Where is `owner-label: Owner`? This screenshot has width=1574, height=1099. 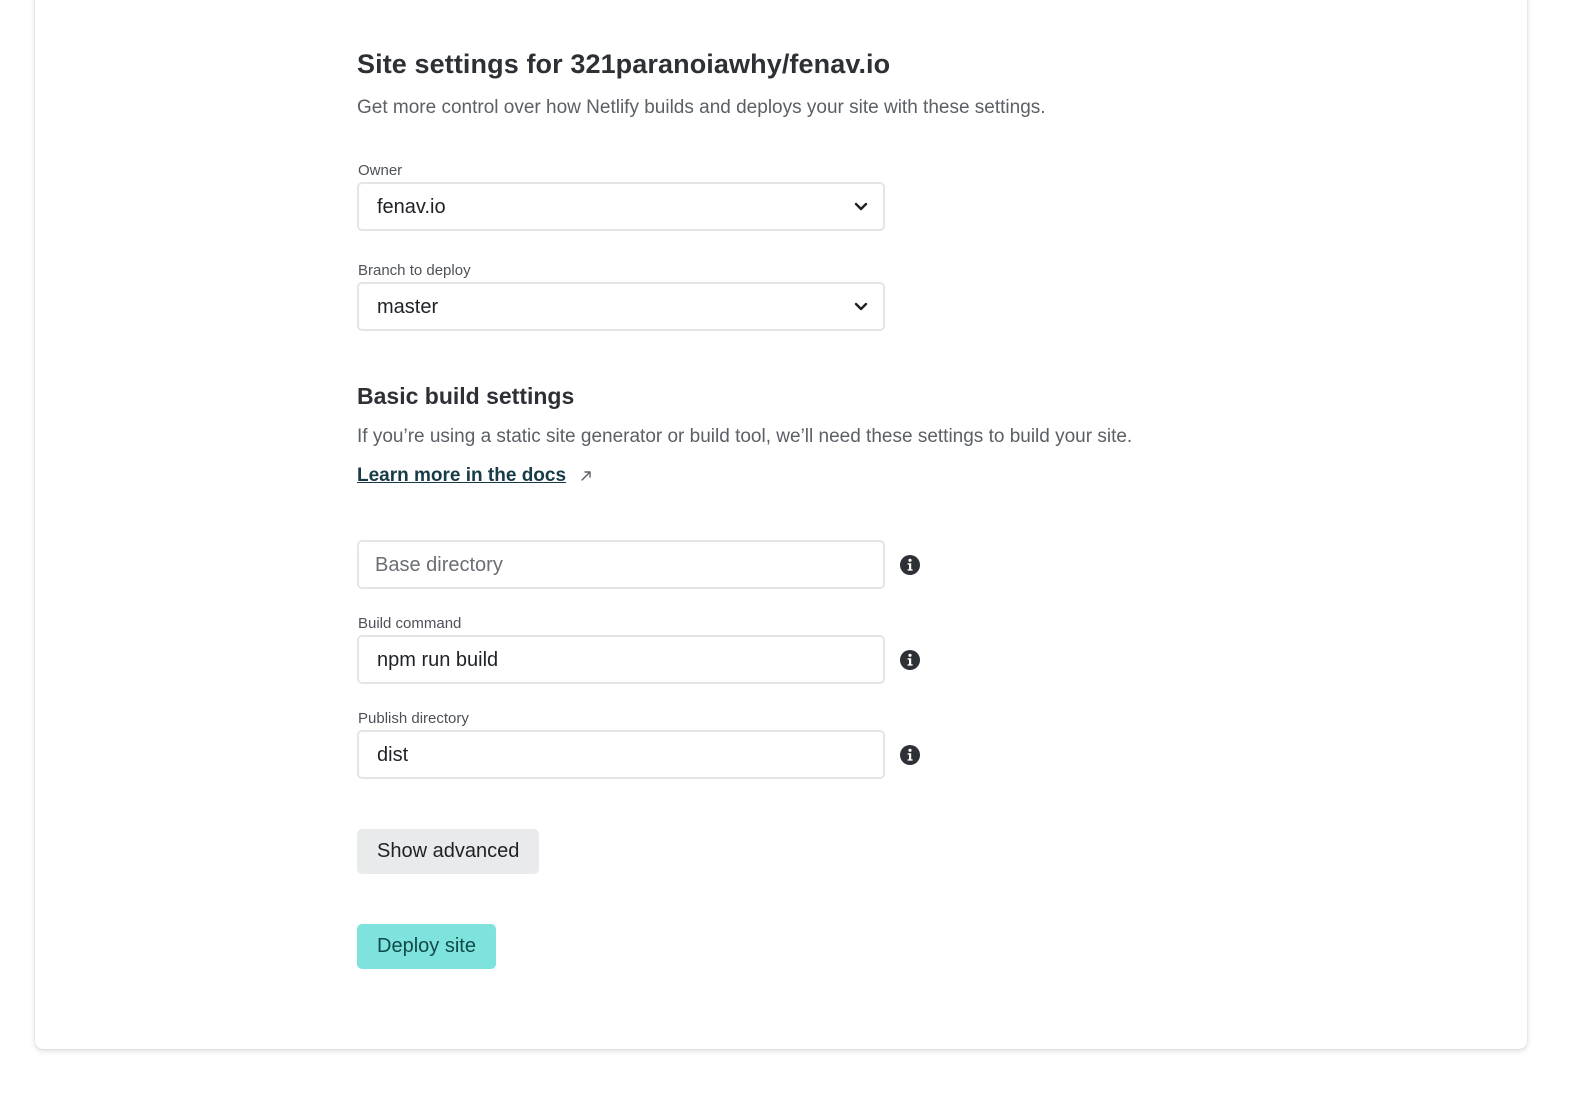 owner-label: Owner is located at coordinates (380, 170).